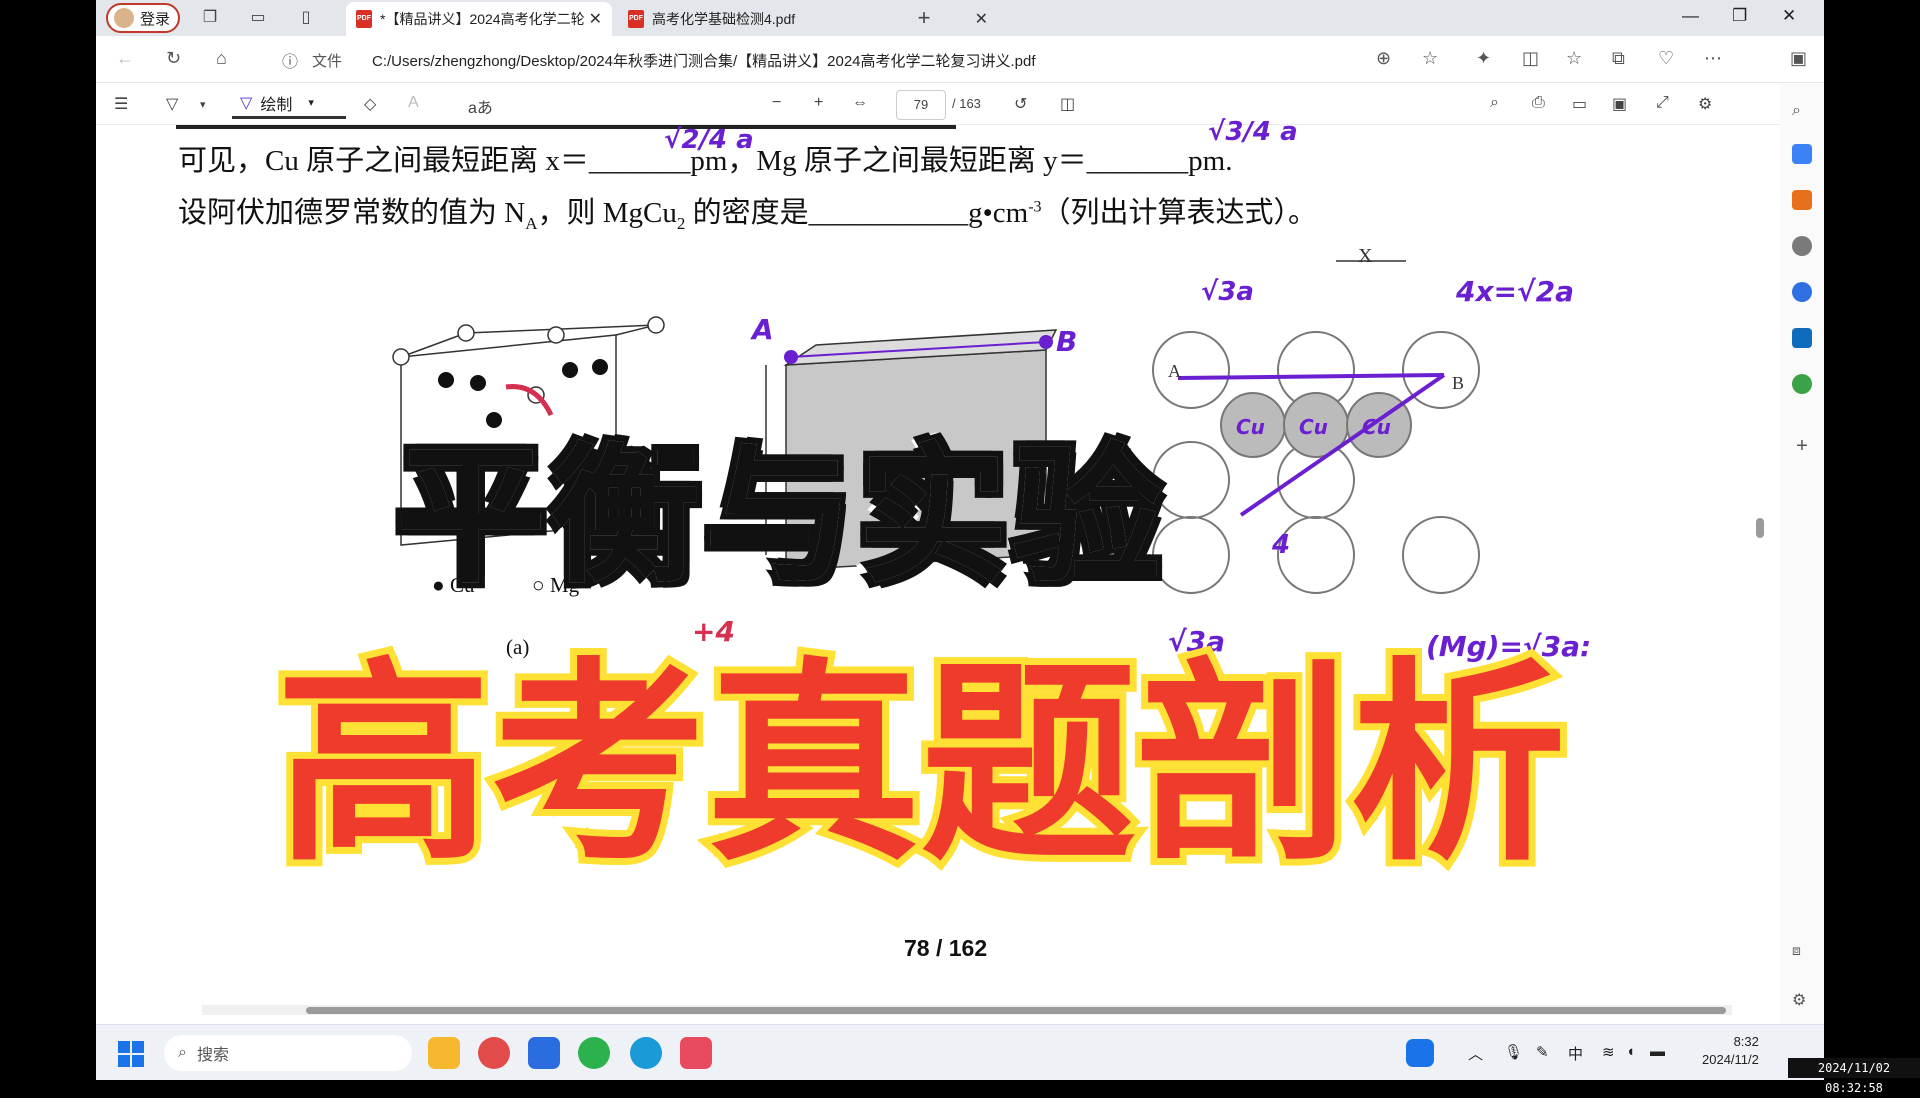  What do you see at coordinates (482, 19) in the screenshot?
I see `tab-title: *【精品讲义】2024高考化学二轮` at bounding box center [482, 19].